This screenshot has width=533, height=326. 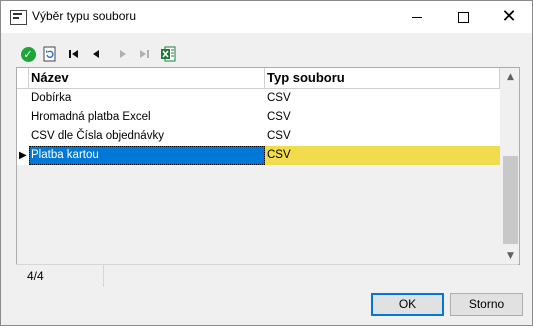 I want to click on record-count: 4/4, so click(x=60, y=276).